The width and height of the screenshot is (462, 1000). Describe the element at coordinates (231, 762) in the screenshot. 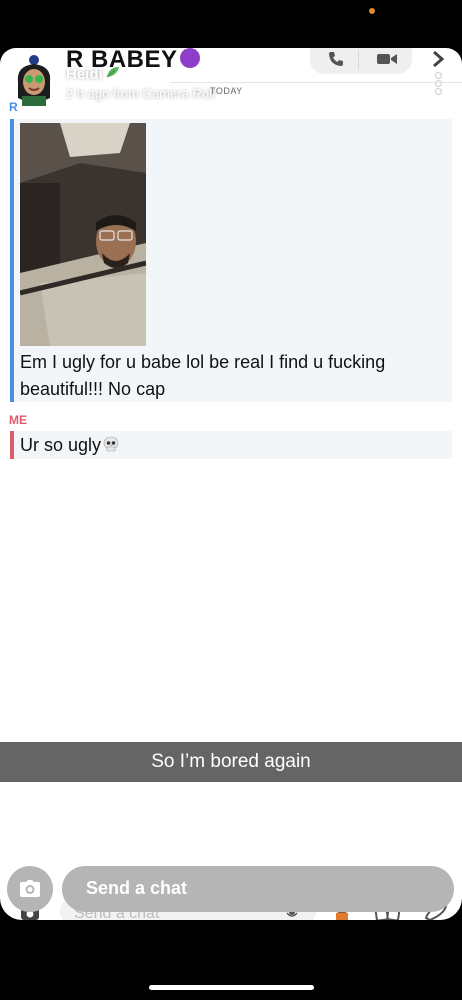

I see `snap-caption: So I’m bored again` at that location.